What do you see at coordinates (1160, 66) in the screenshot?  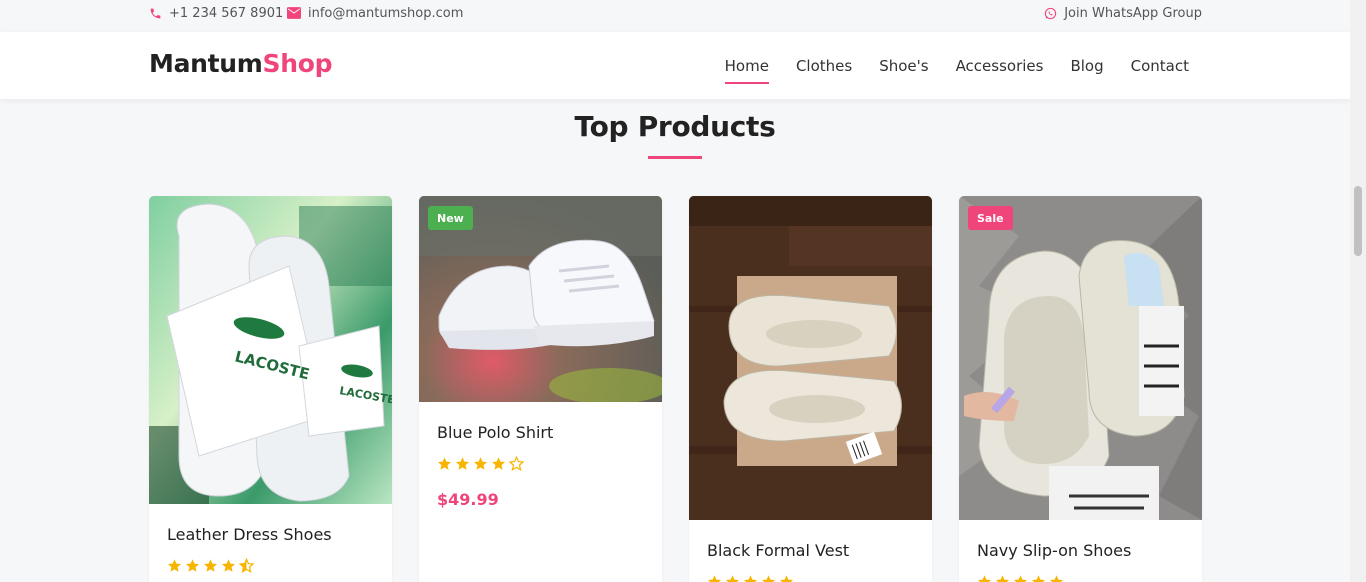 I see `nav-contact: Contact` at bounding box center [1160, 66].